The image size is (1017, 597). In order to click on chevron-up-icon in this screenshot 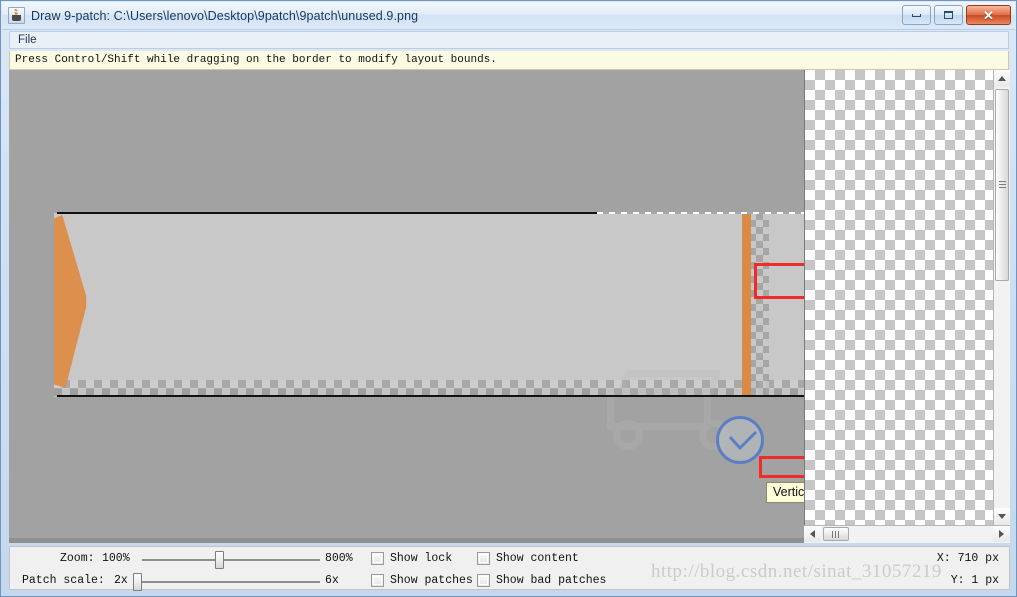, I will do `click(1002, 78)`.